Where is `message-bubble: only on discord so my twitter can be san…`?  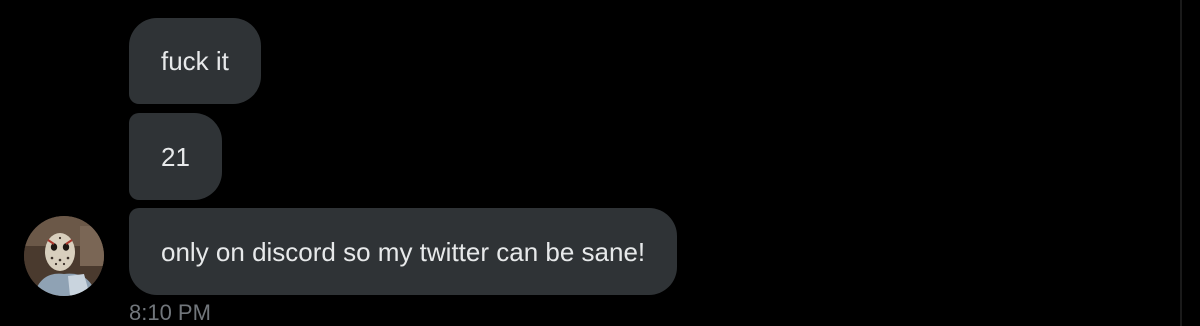 message-bubble: only on discord so my twitter can be san… is located at coordinates (403, 251).